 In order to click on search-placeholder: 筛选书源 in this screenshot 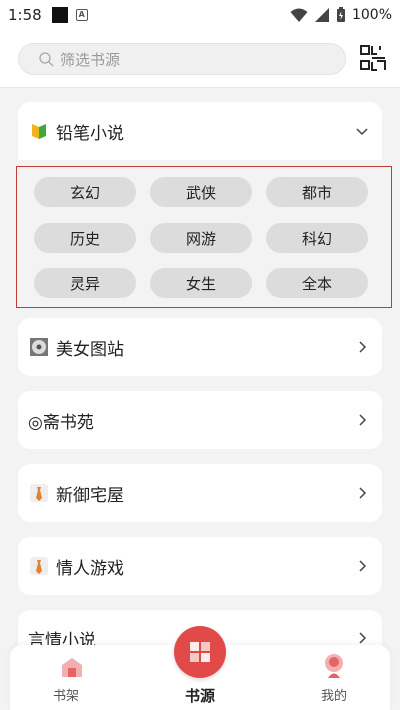, I will do `click(90, 59)`.